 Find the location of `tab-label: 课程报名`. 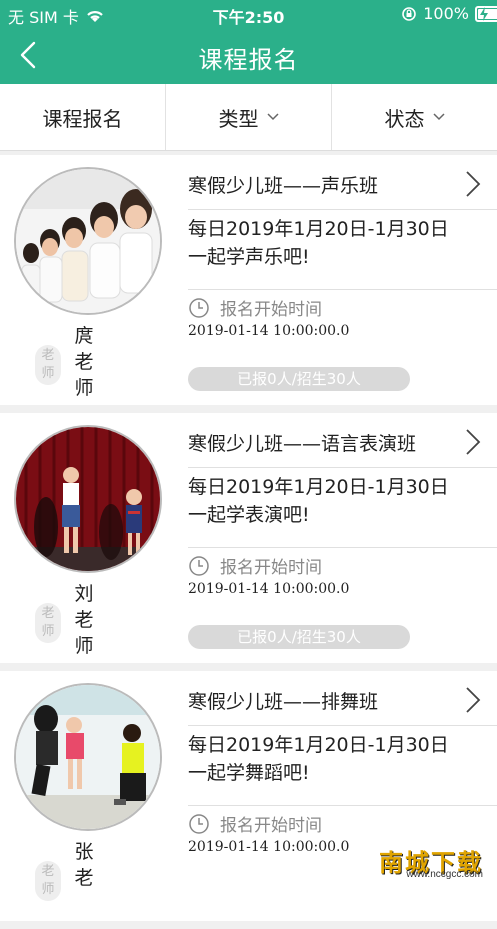

tab-label: 课程报名 is located at coordinates (82, 118).